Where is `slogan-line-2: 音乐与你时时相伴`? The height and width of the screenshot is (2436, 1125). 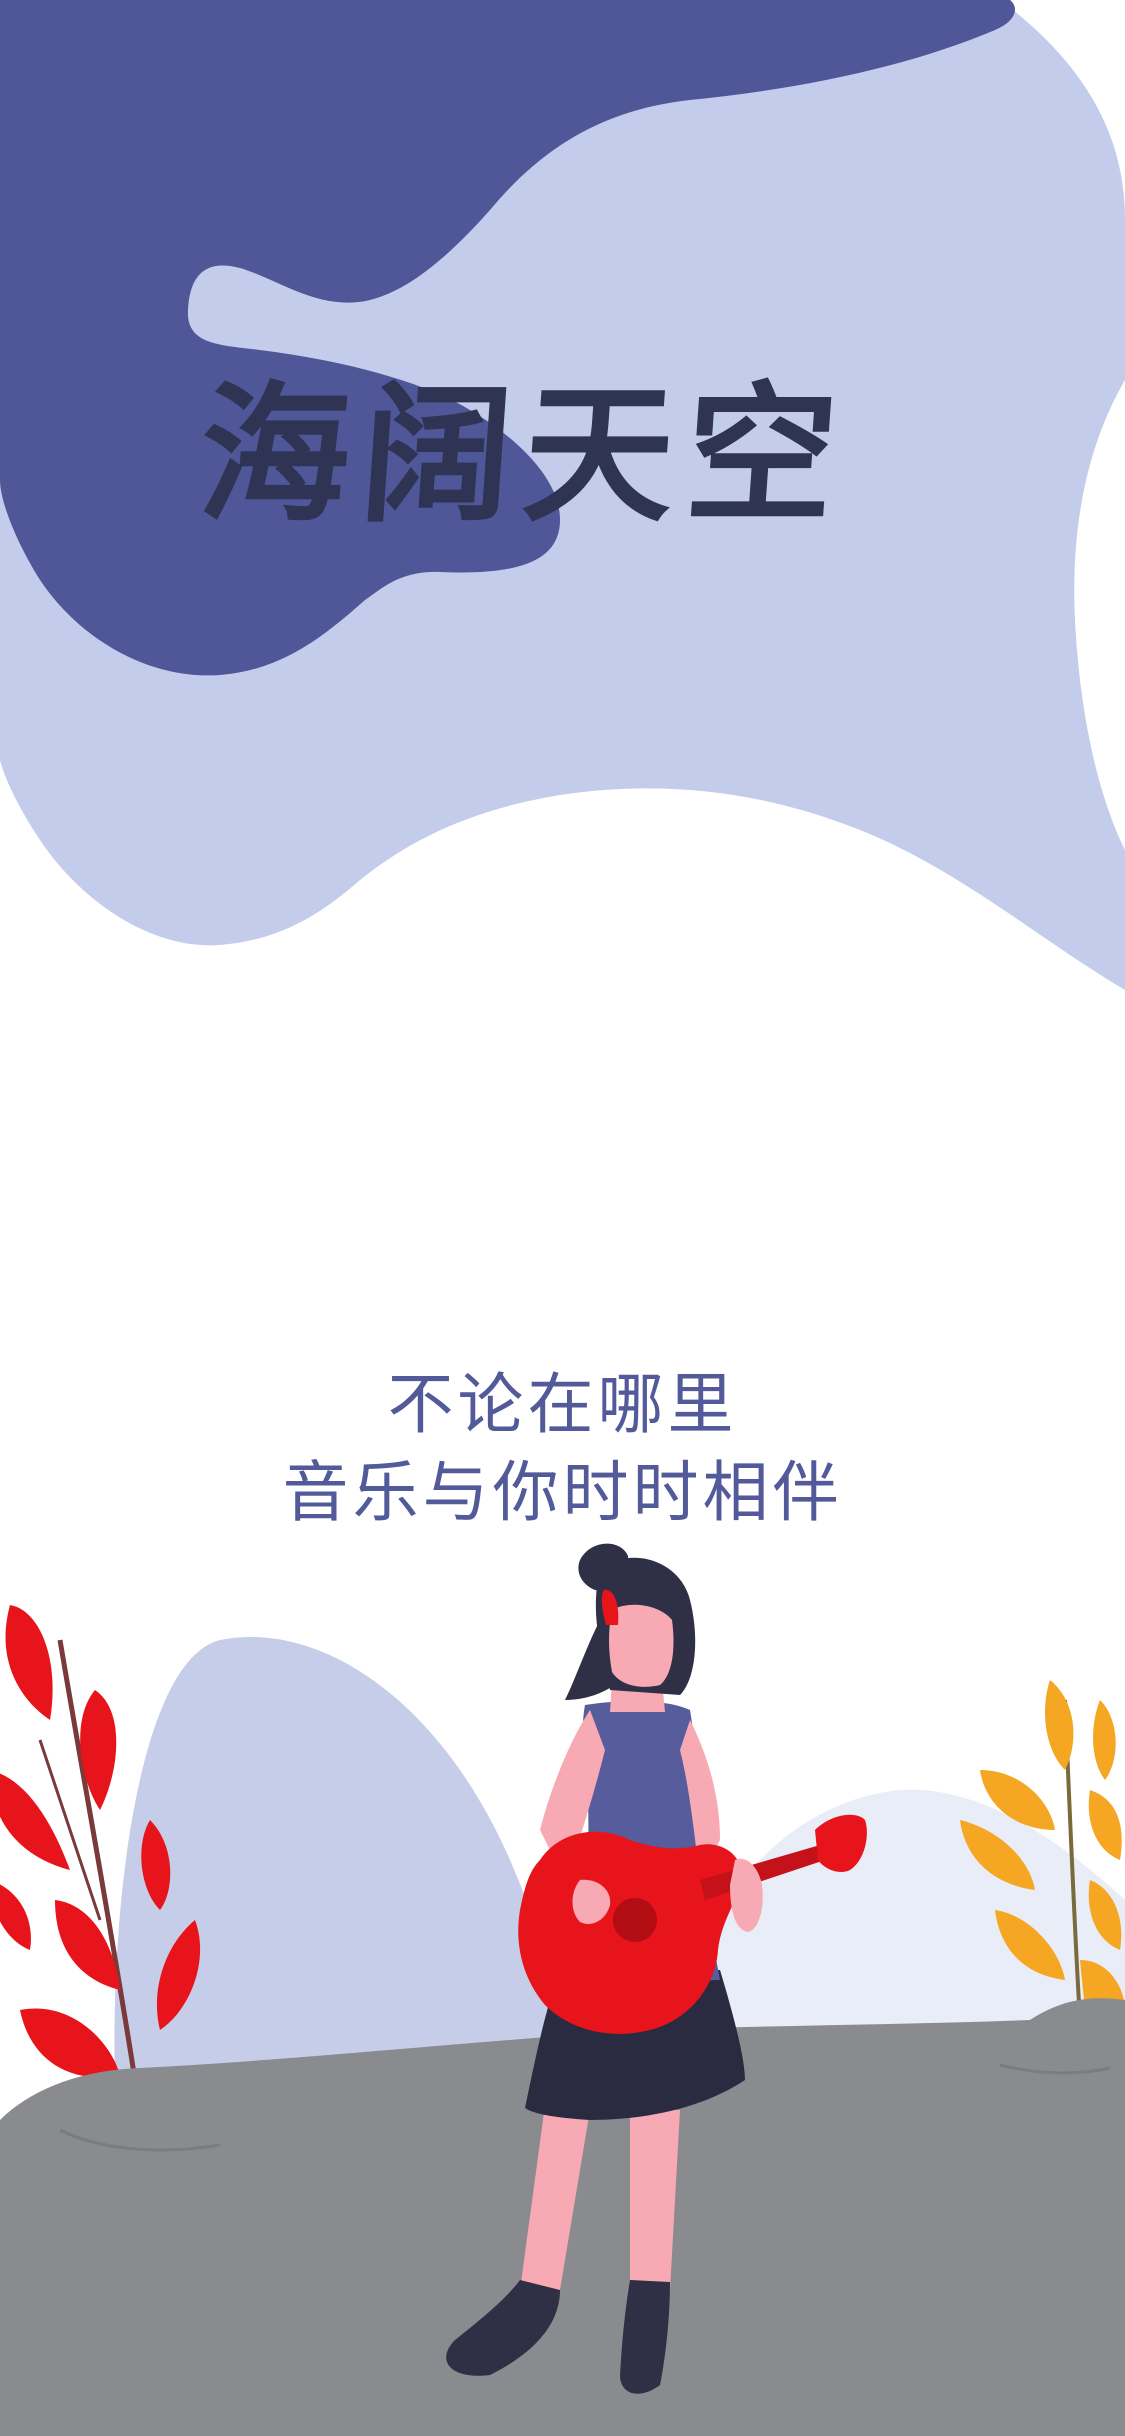
slogan-line-2: 音乐与你时时相伴 is located at coordinates (562, 1492).